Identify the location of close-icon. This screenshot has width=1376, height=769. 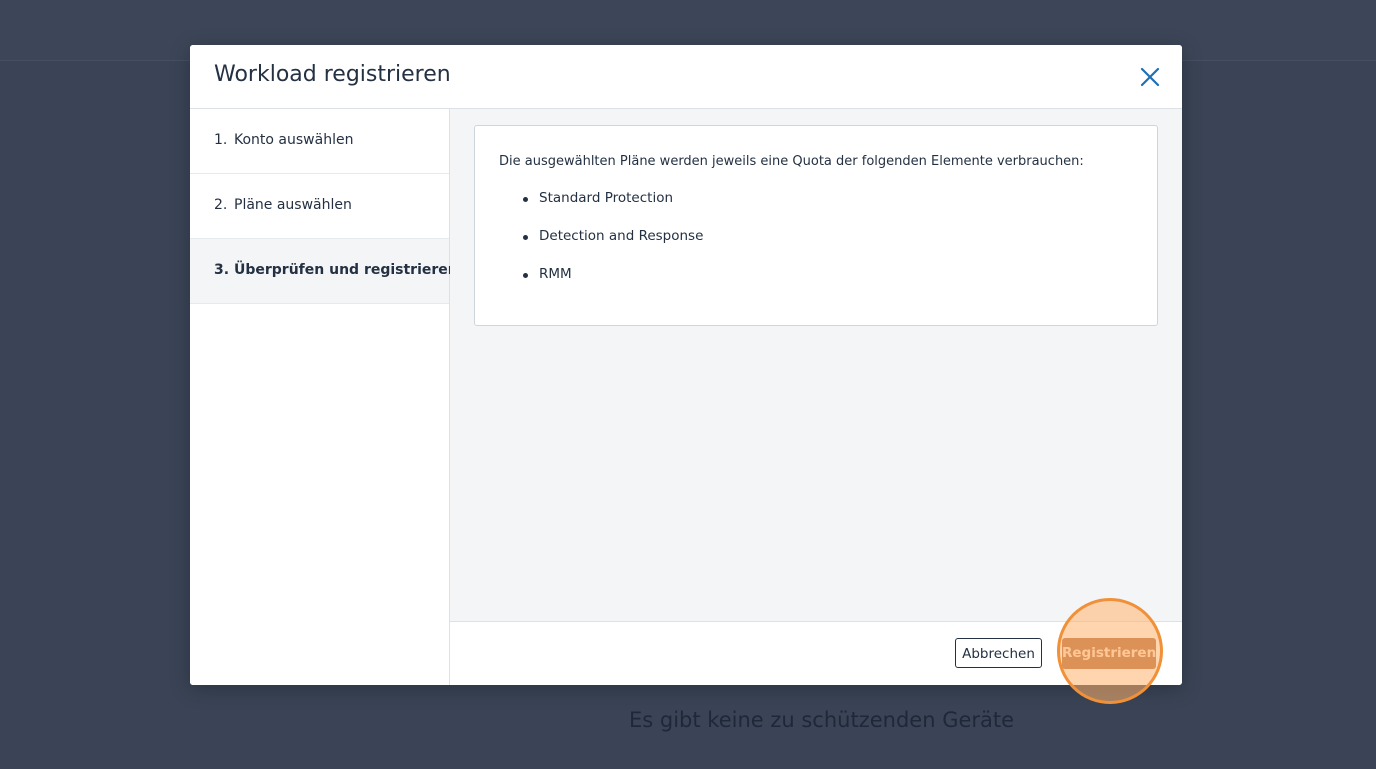
(1150, 77).